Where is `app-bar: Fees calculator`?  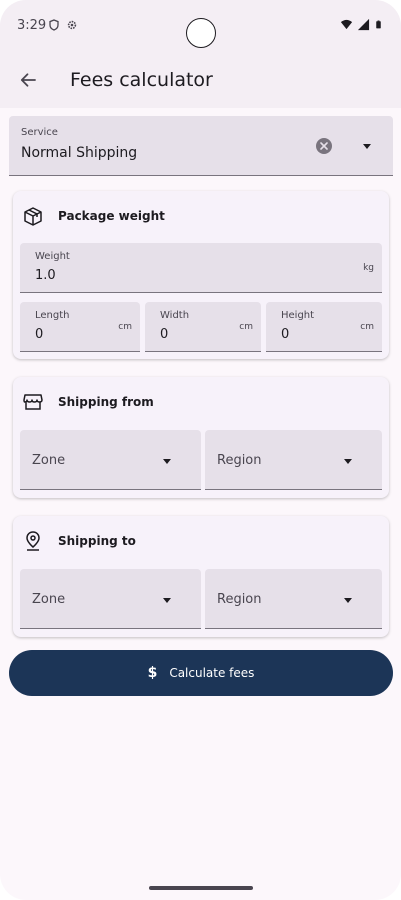
app-bar: Fees calculator is located at coordinates (200, 80).